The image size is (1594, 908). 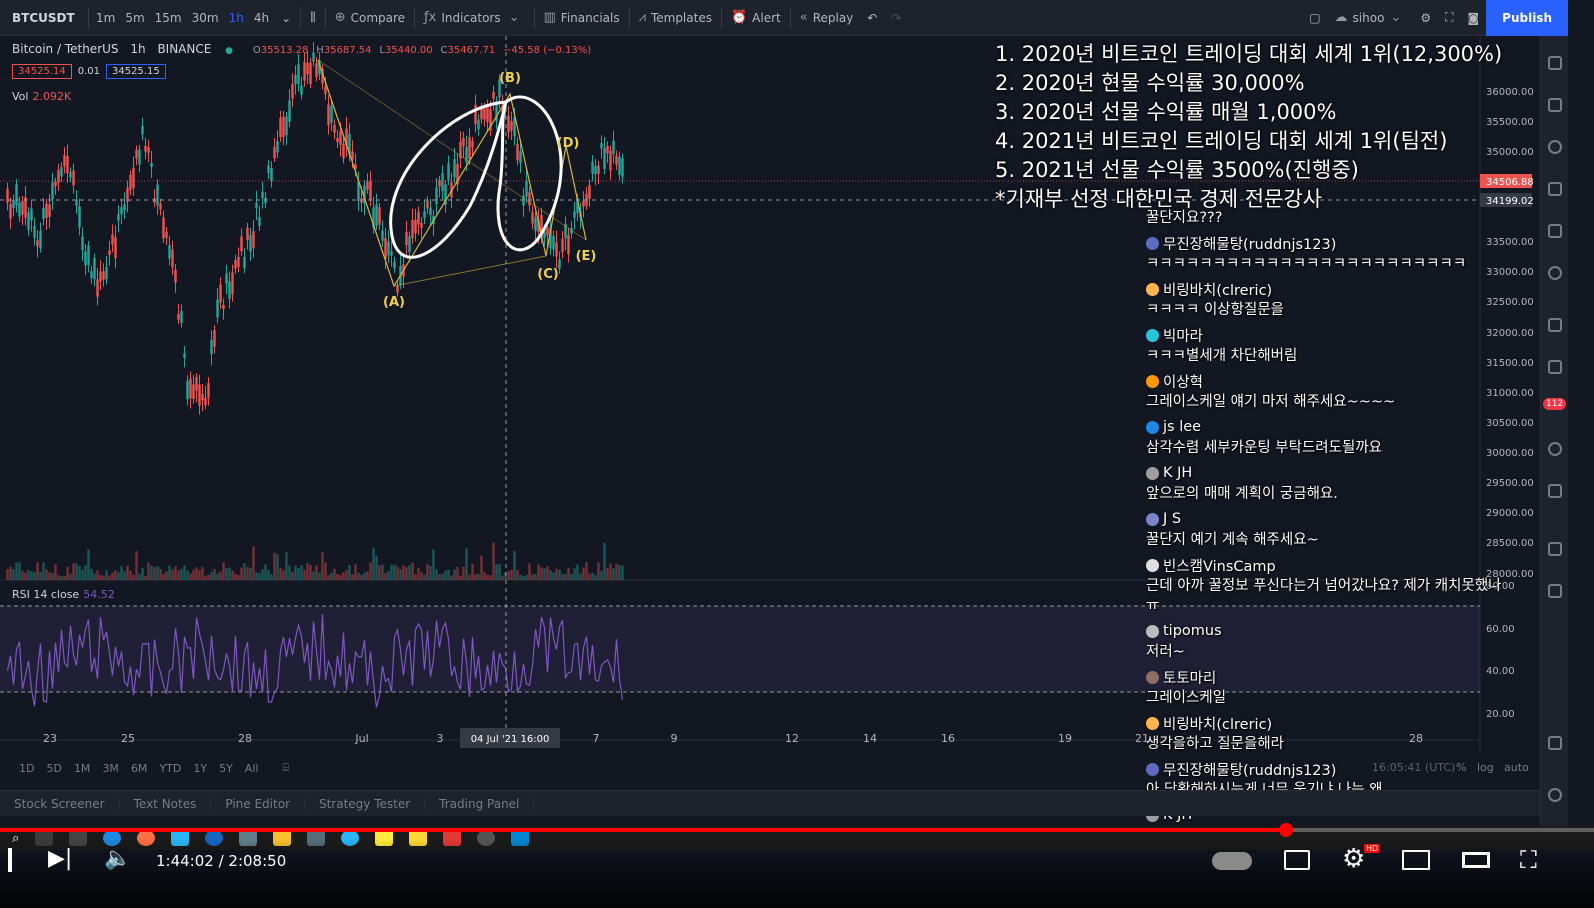 What do you see at coordinates (1326, 335) in the screenshot?
I see `chat-author: 빅마라` at bounding box center [1326, 335].